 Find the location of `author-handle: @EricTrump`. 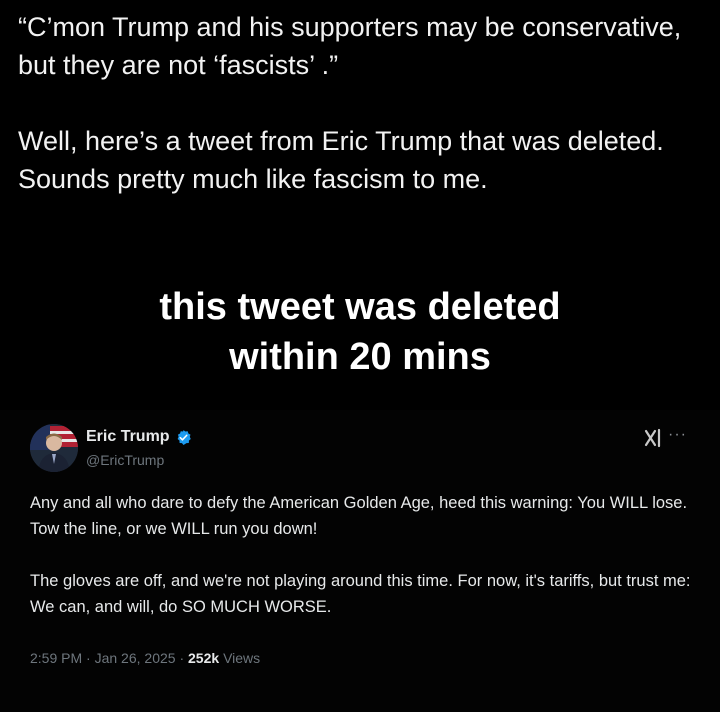

author-handle: @EricTrump is located at coordinates (125, 460).